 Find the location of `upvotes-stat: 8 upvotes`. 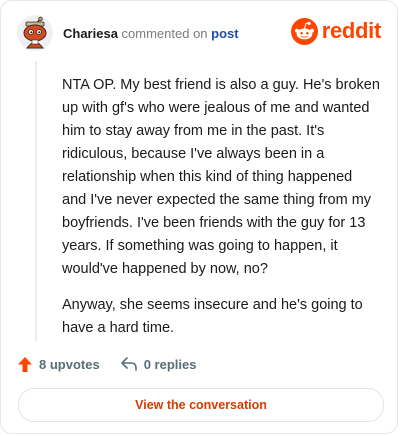

upvotes-stat: 8 upvotes is located at coordinates (58, 364).